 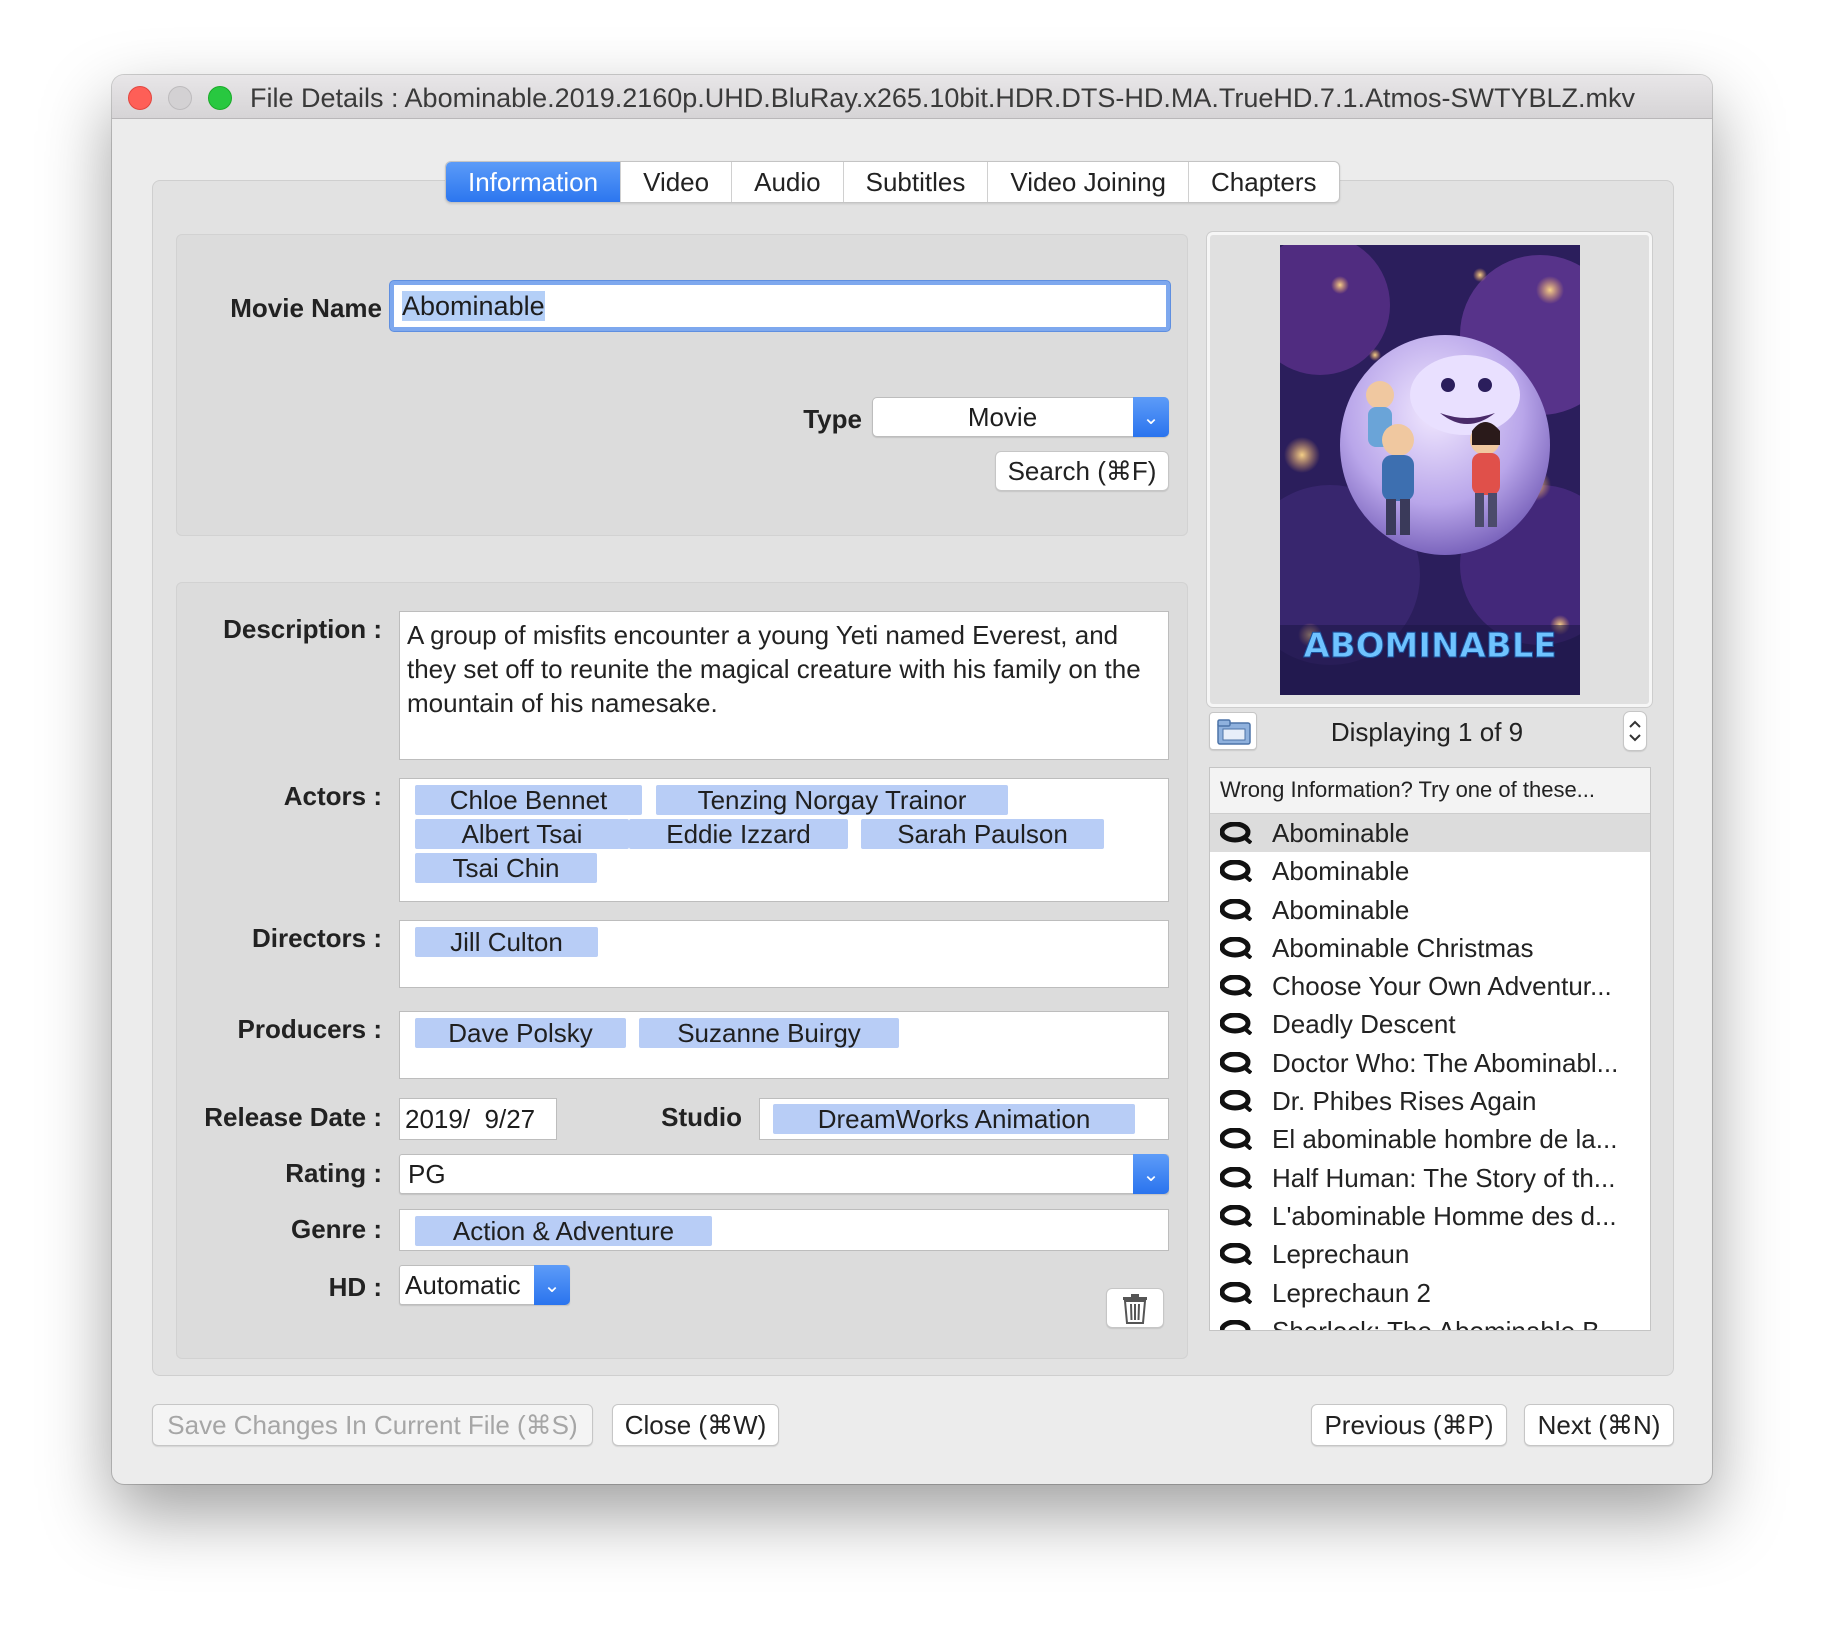 I want to click on director-token: Jill Culton, so click(x=506, y=942).